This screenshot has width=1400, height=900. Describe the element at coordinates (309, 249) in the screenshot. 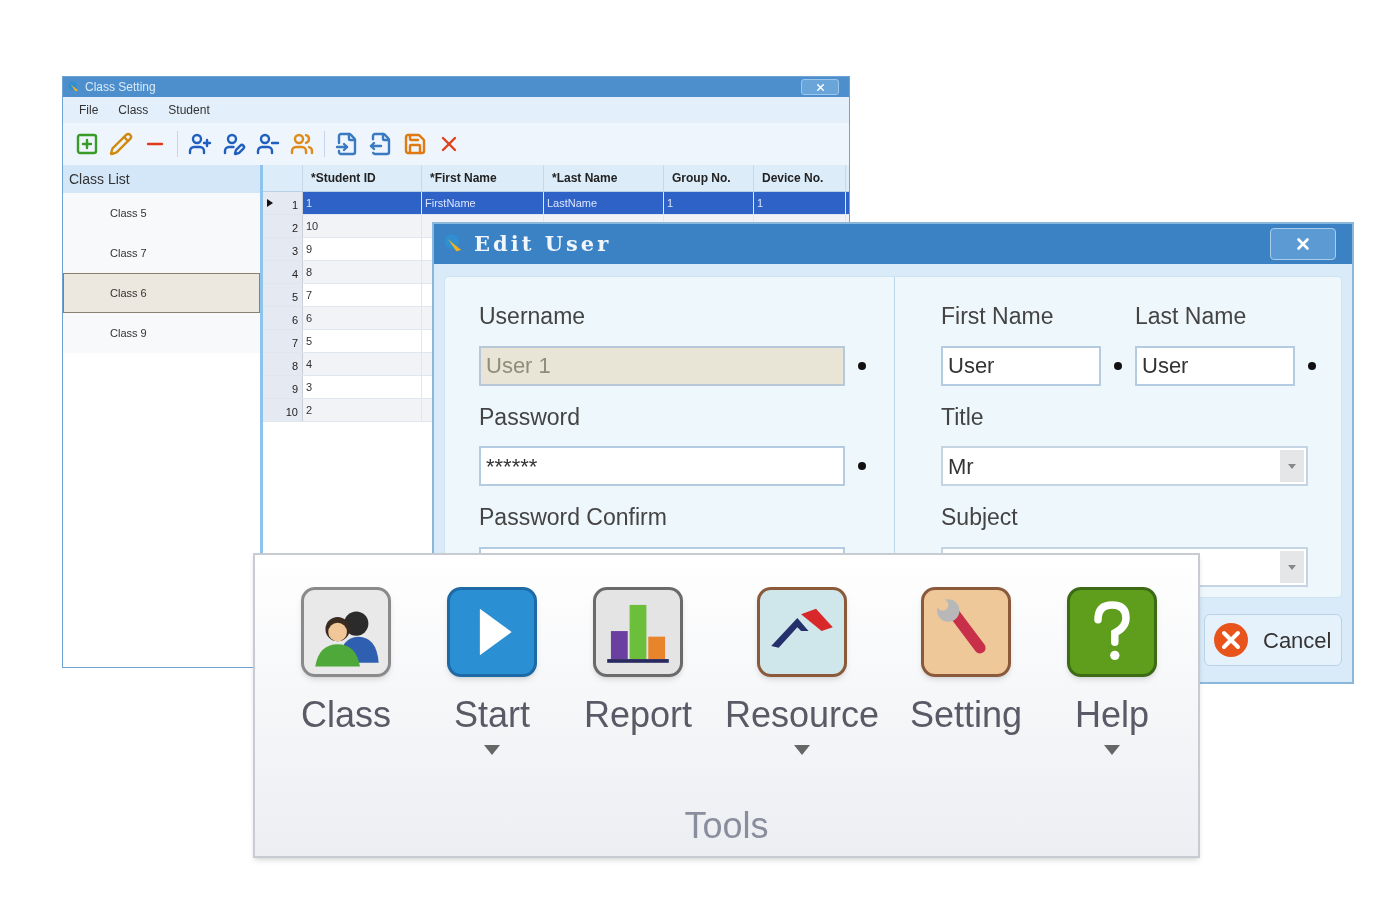

I see `table-cell-text: 9` at that location.